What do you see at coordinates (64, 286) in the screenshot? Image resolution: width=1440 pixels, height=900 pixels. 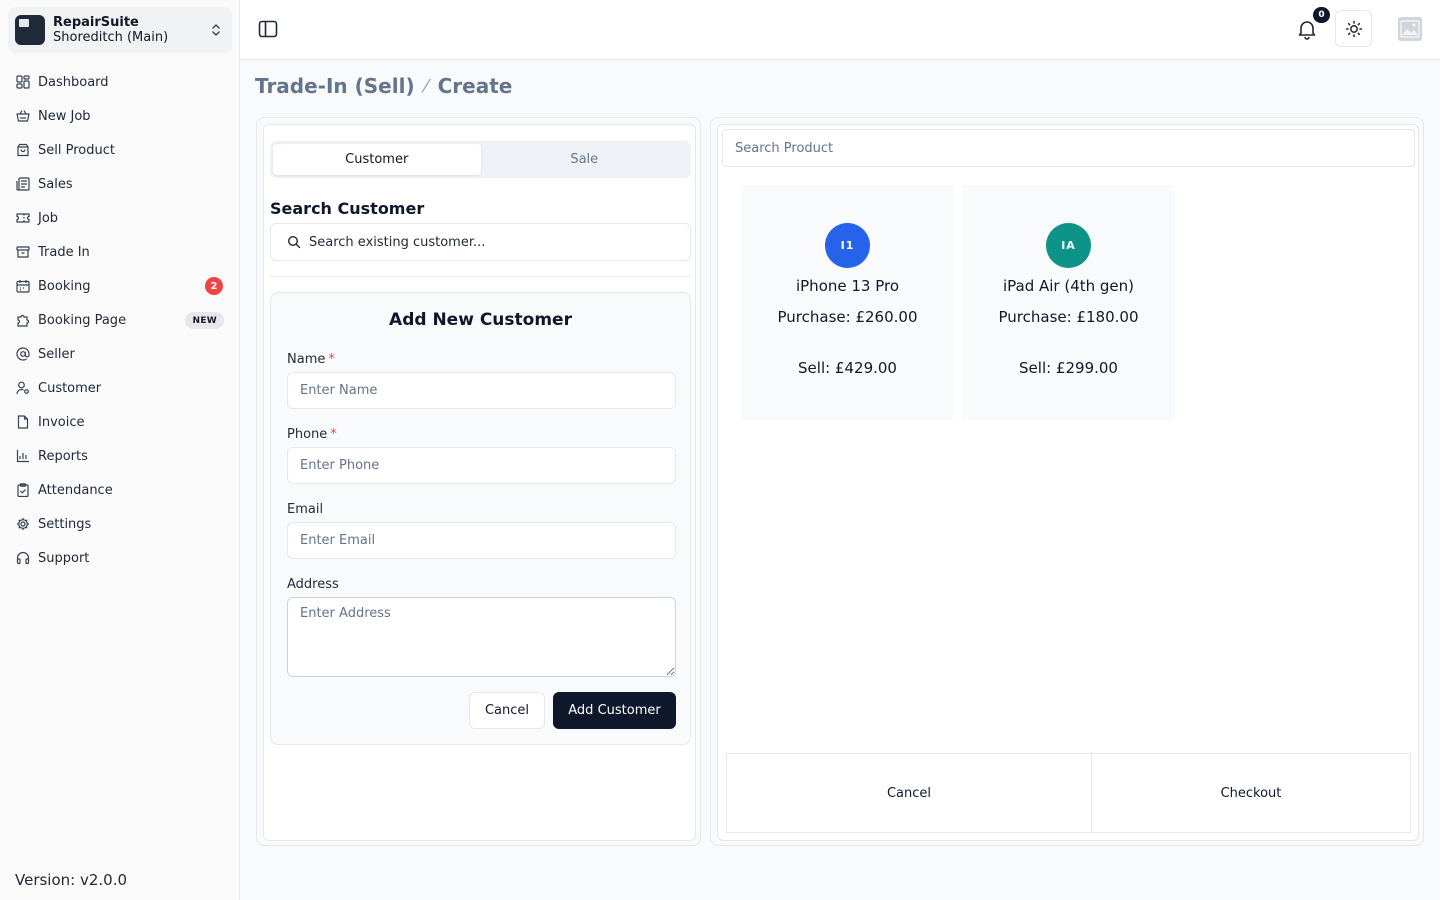 I see `sidebar-item-label: Booking` at bounding box center [64, 286].